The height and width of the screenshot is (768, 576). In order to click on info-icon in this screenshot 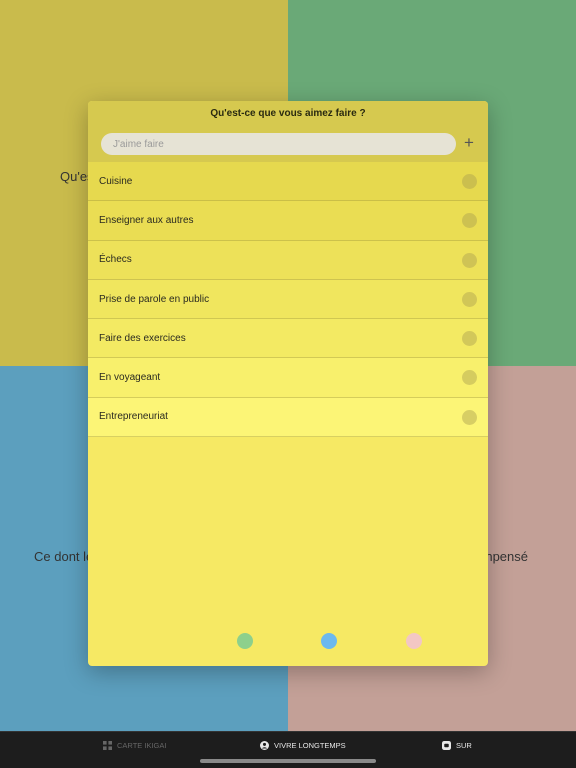, I will do `click(446, 745)`.